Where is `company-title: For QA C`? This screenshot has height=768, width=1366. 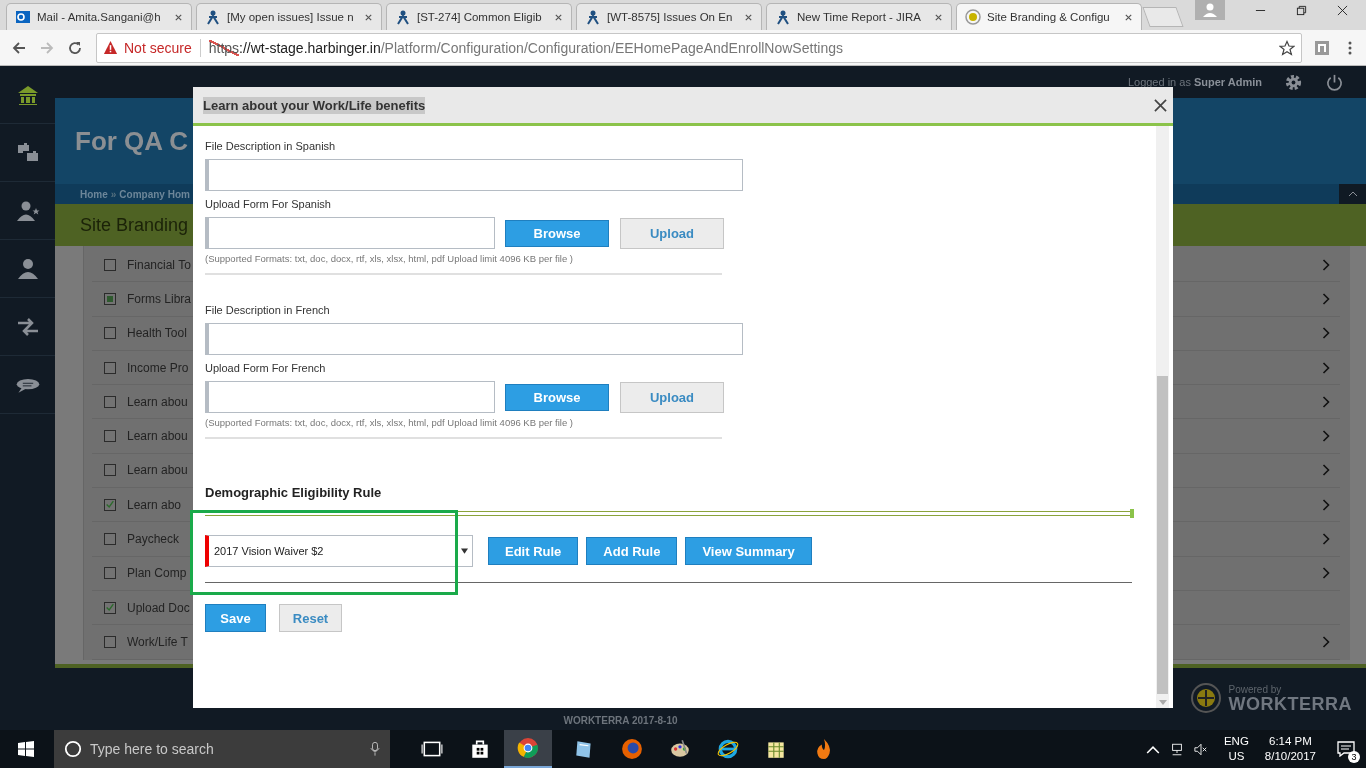
company-title: For QA C is located at coordinates (132, 141).